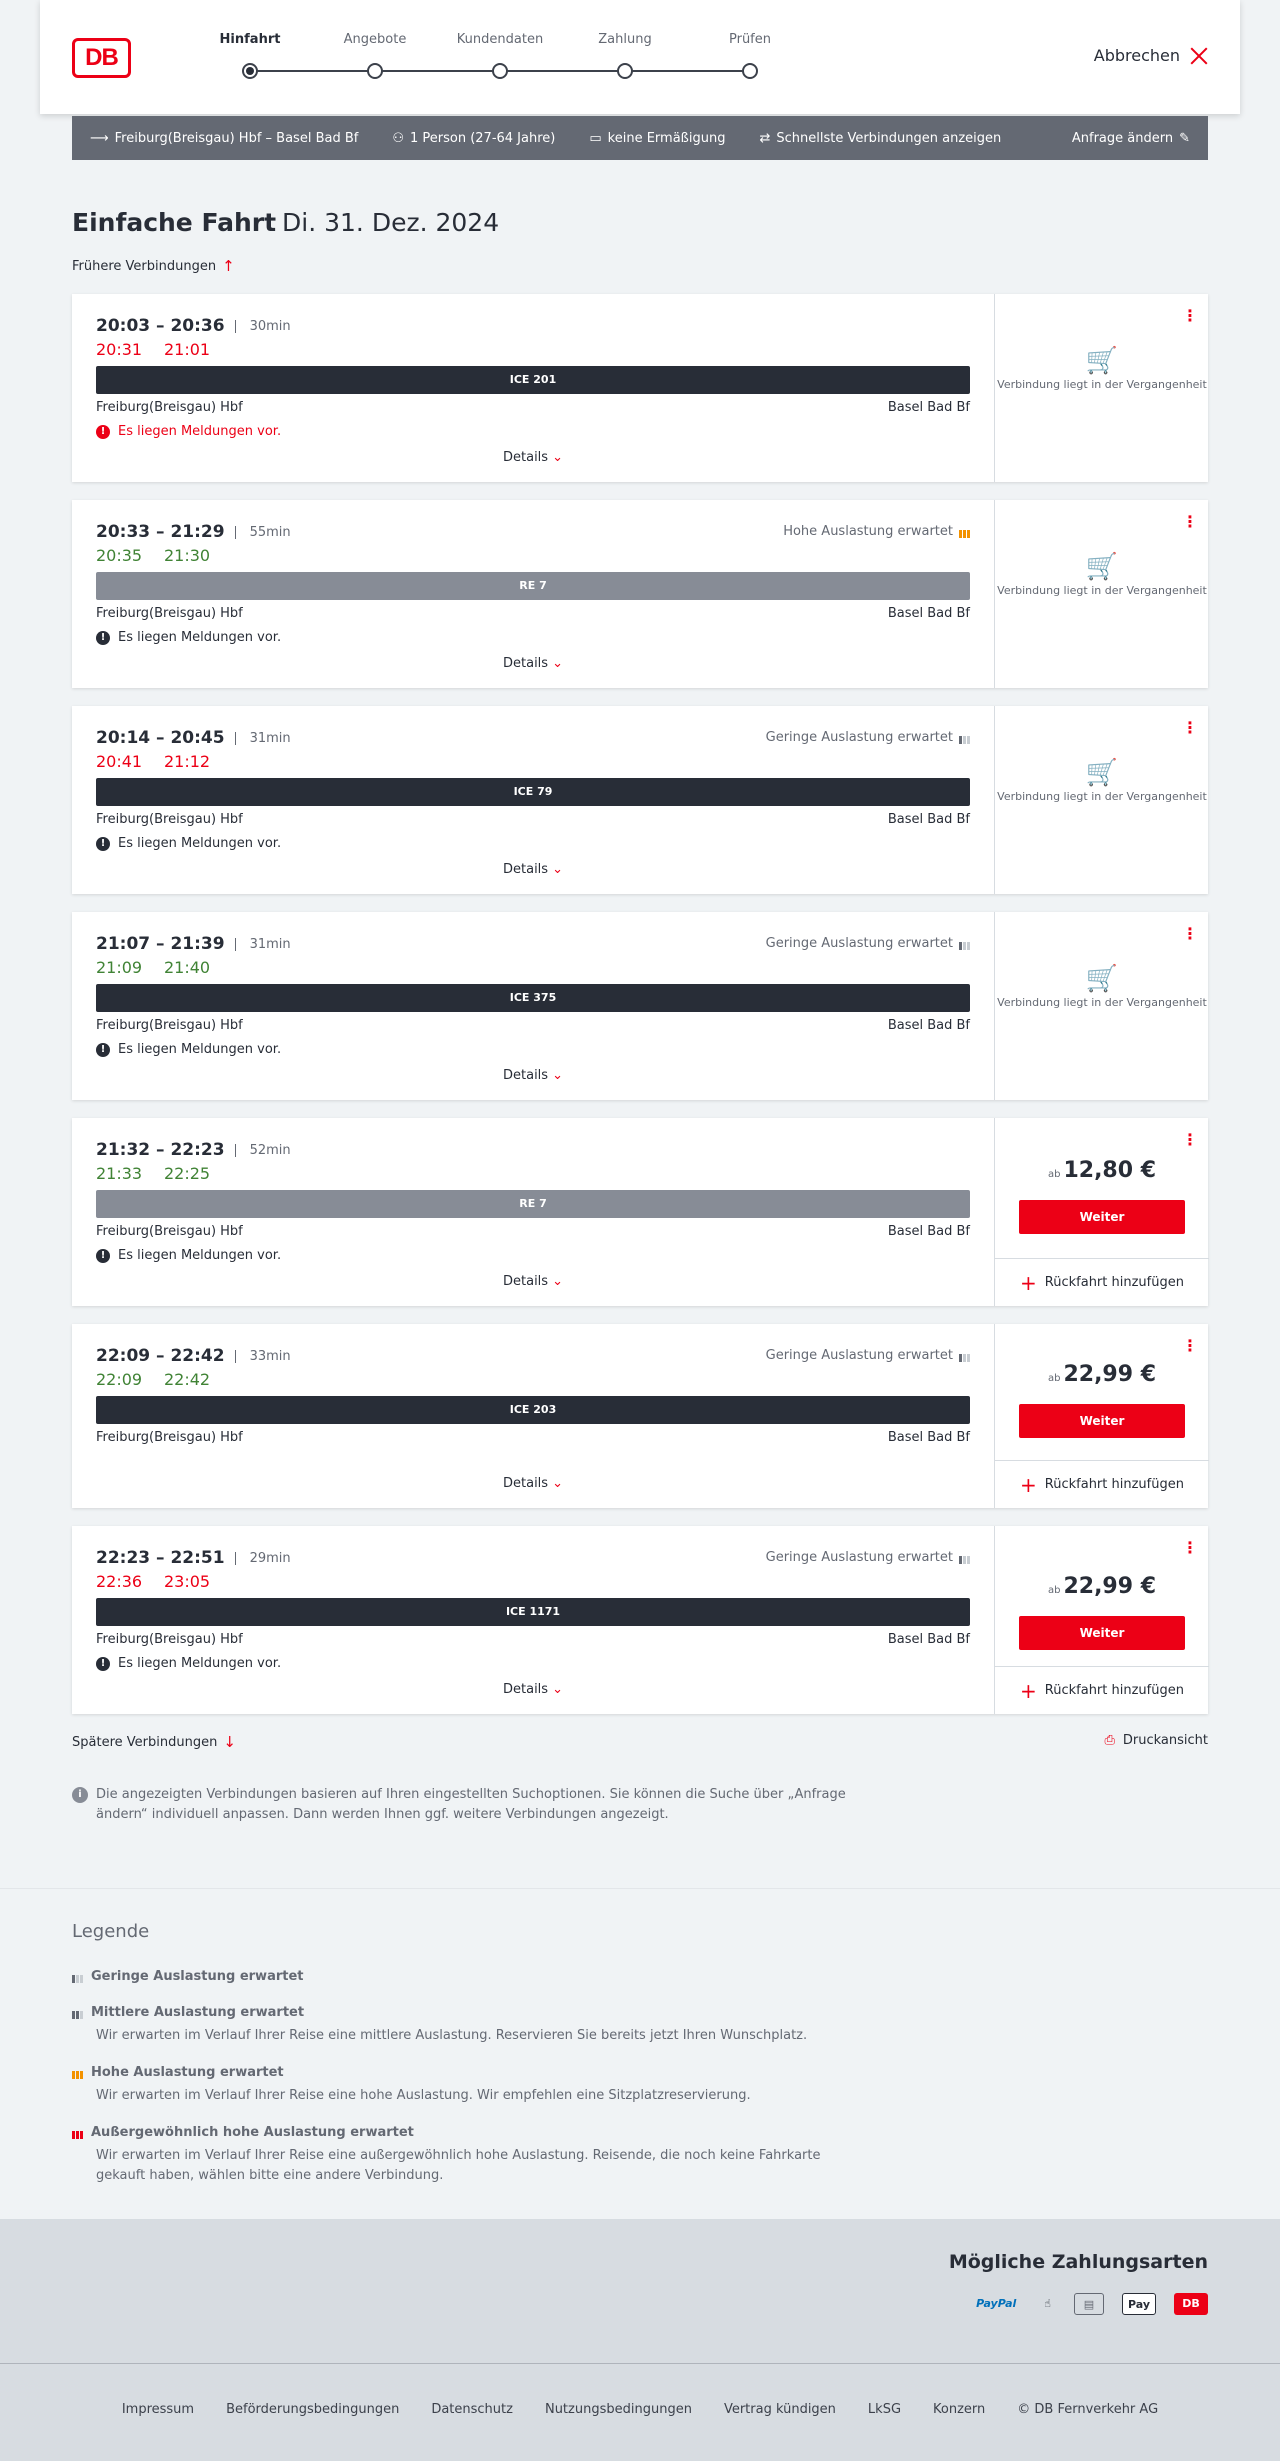 The height and width of the screenshot is (2461, 1280). What do you see at coordinates (153, 266) in the screenshot?
I see `earlier-connections-link: Frühere Verbindungen ↑` at bounding box center [153, 266].